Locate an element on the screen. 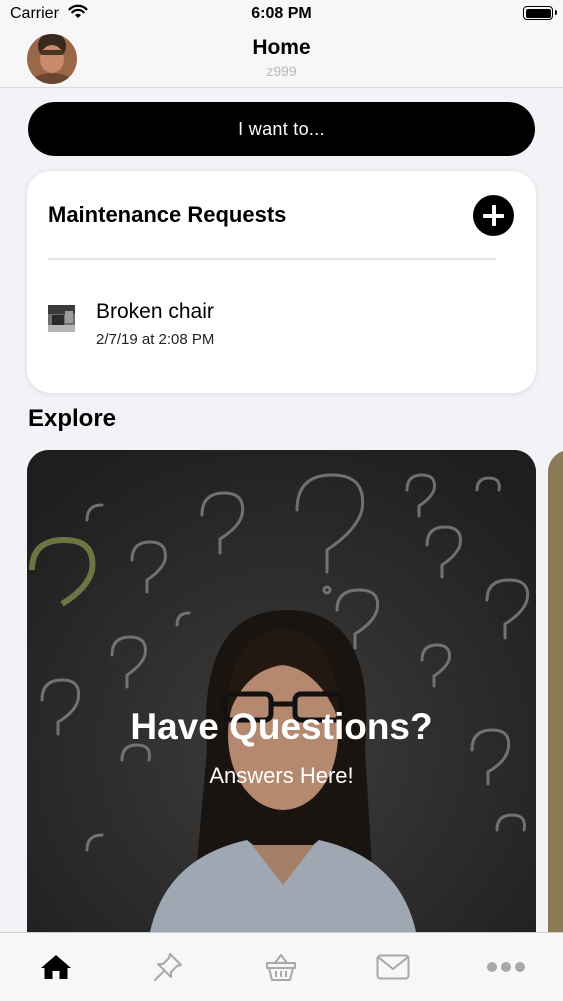 Image resolution: width=563 pixels, height=1001 pixels. tab-home is located at coordinates (56, 967).